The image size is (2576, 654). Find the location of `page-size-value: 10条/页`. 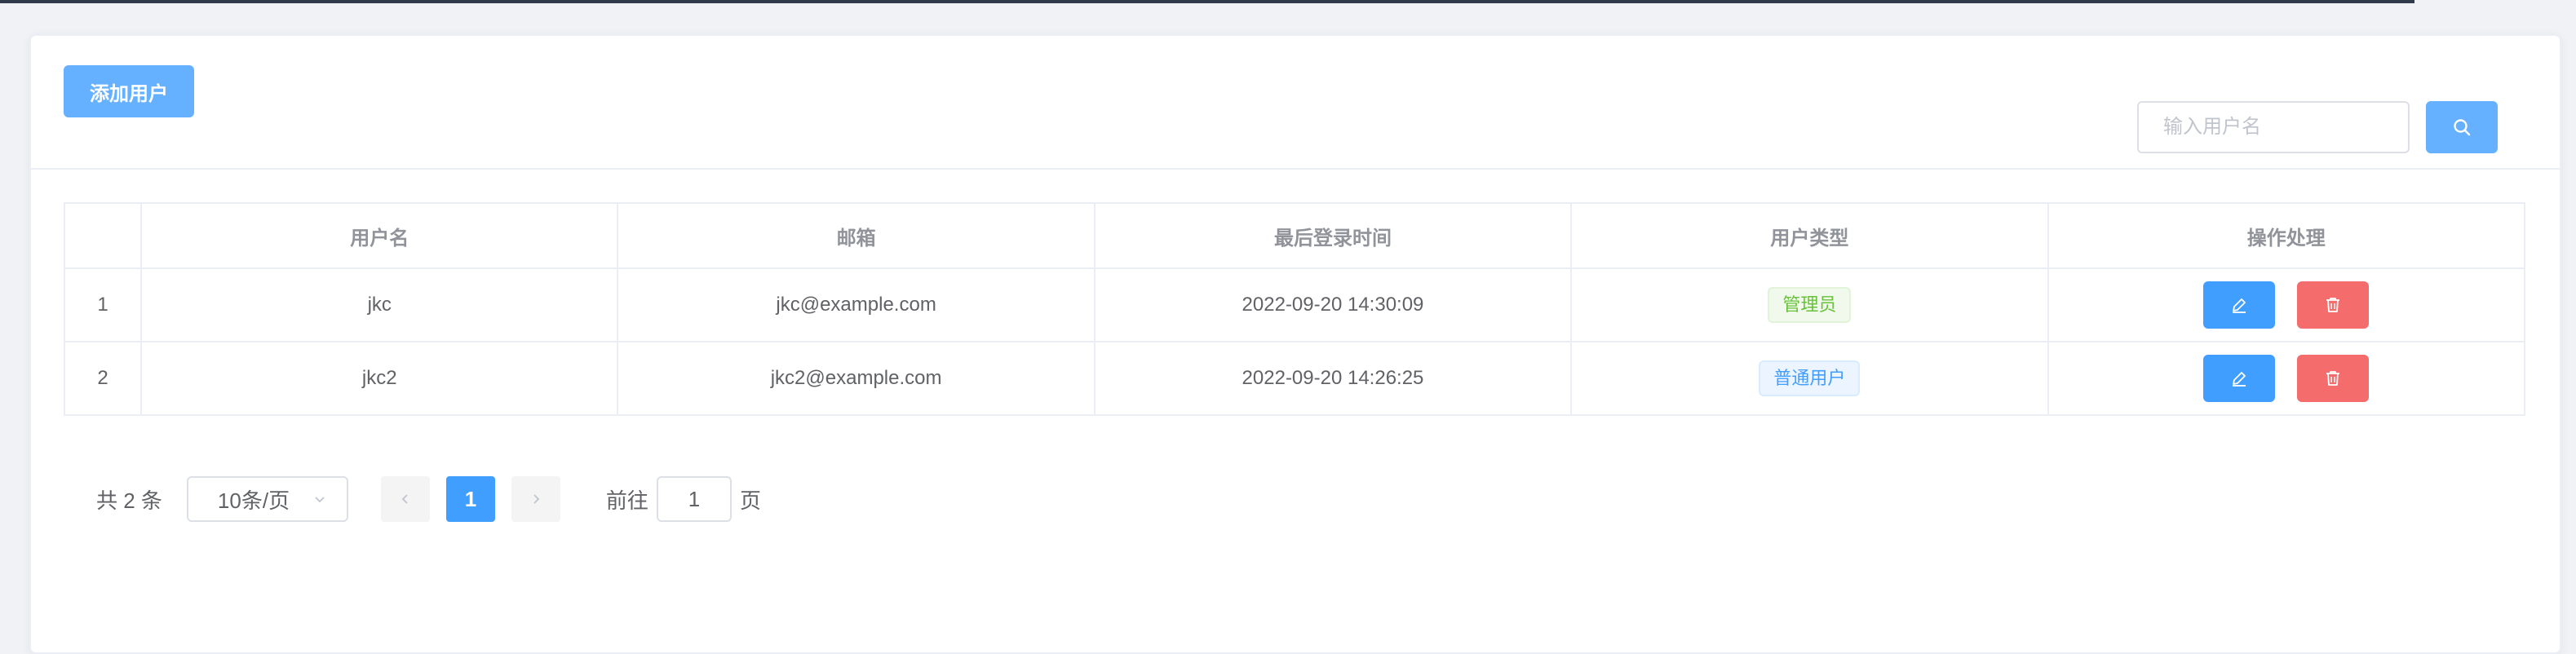

page-size-value: 10条/页 is located at coordinates (253, 500).